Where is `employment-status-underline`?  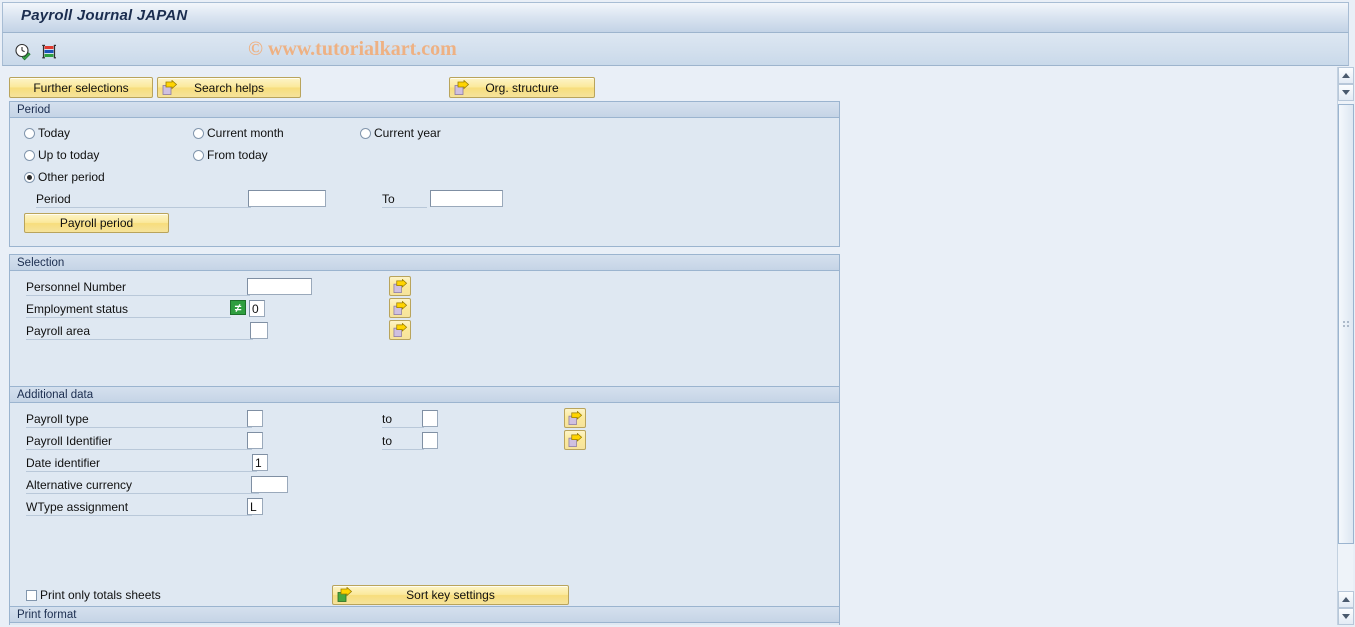 employment-status-underline is located at coordinates (128, 317).